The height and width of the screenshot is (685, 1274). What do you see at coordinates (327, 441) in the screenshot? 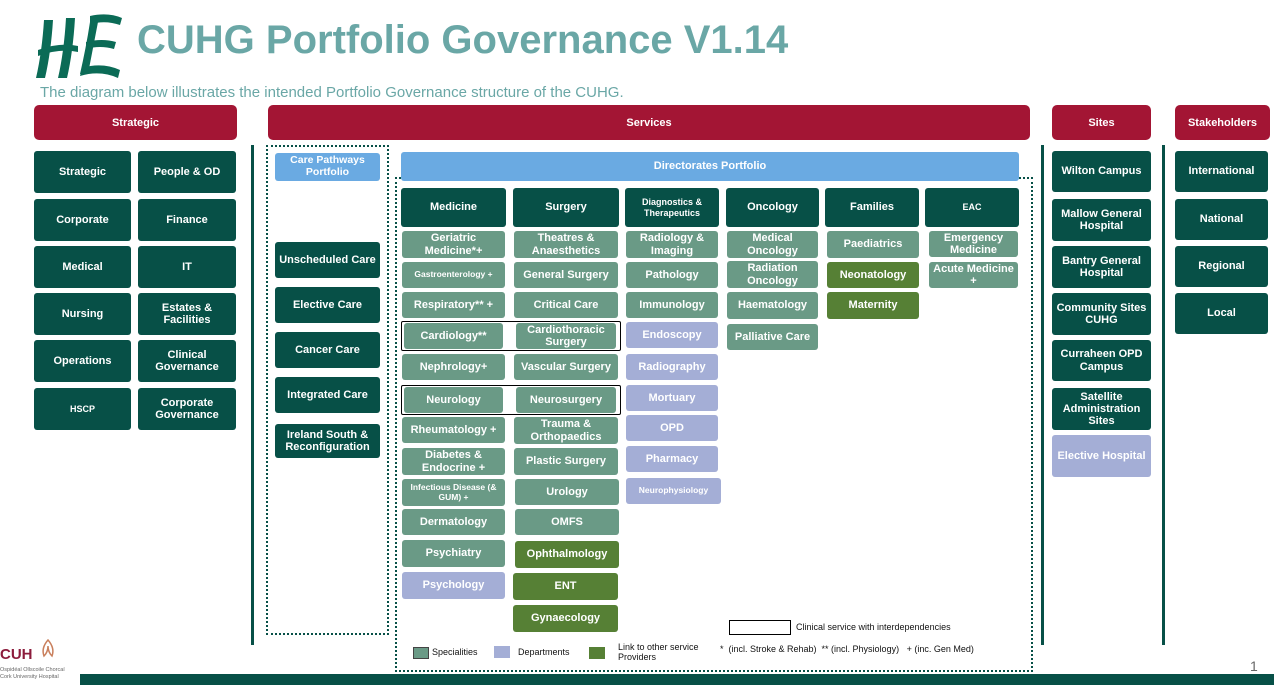
I see `care-pathway-item: Ireland South & Reconfiguration` at bounding box center [327, 441].